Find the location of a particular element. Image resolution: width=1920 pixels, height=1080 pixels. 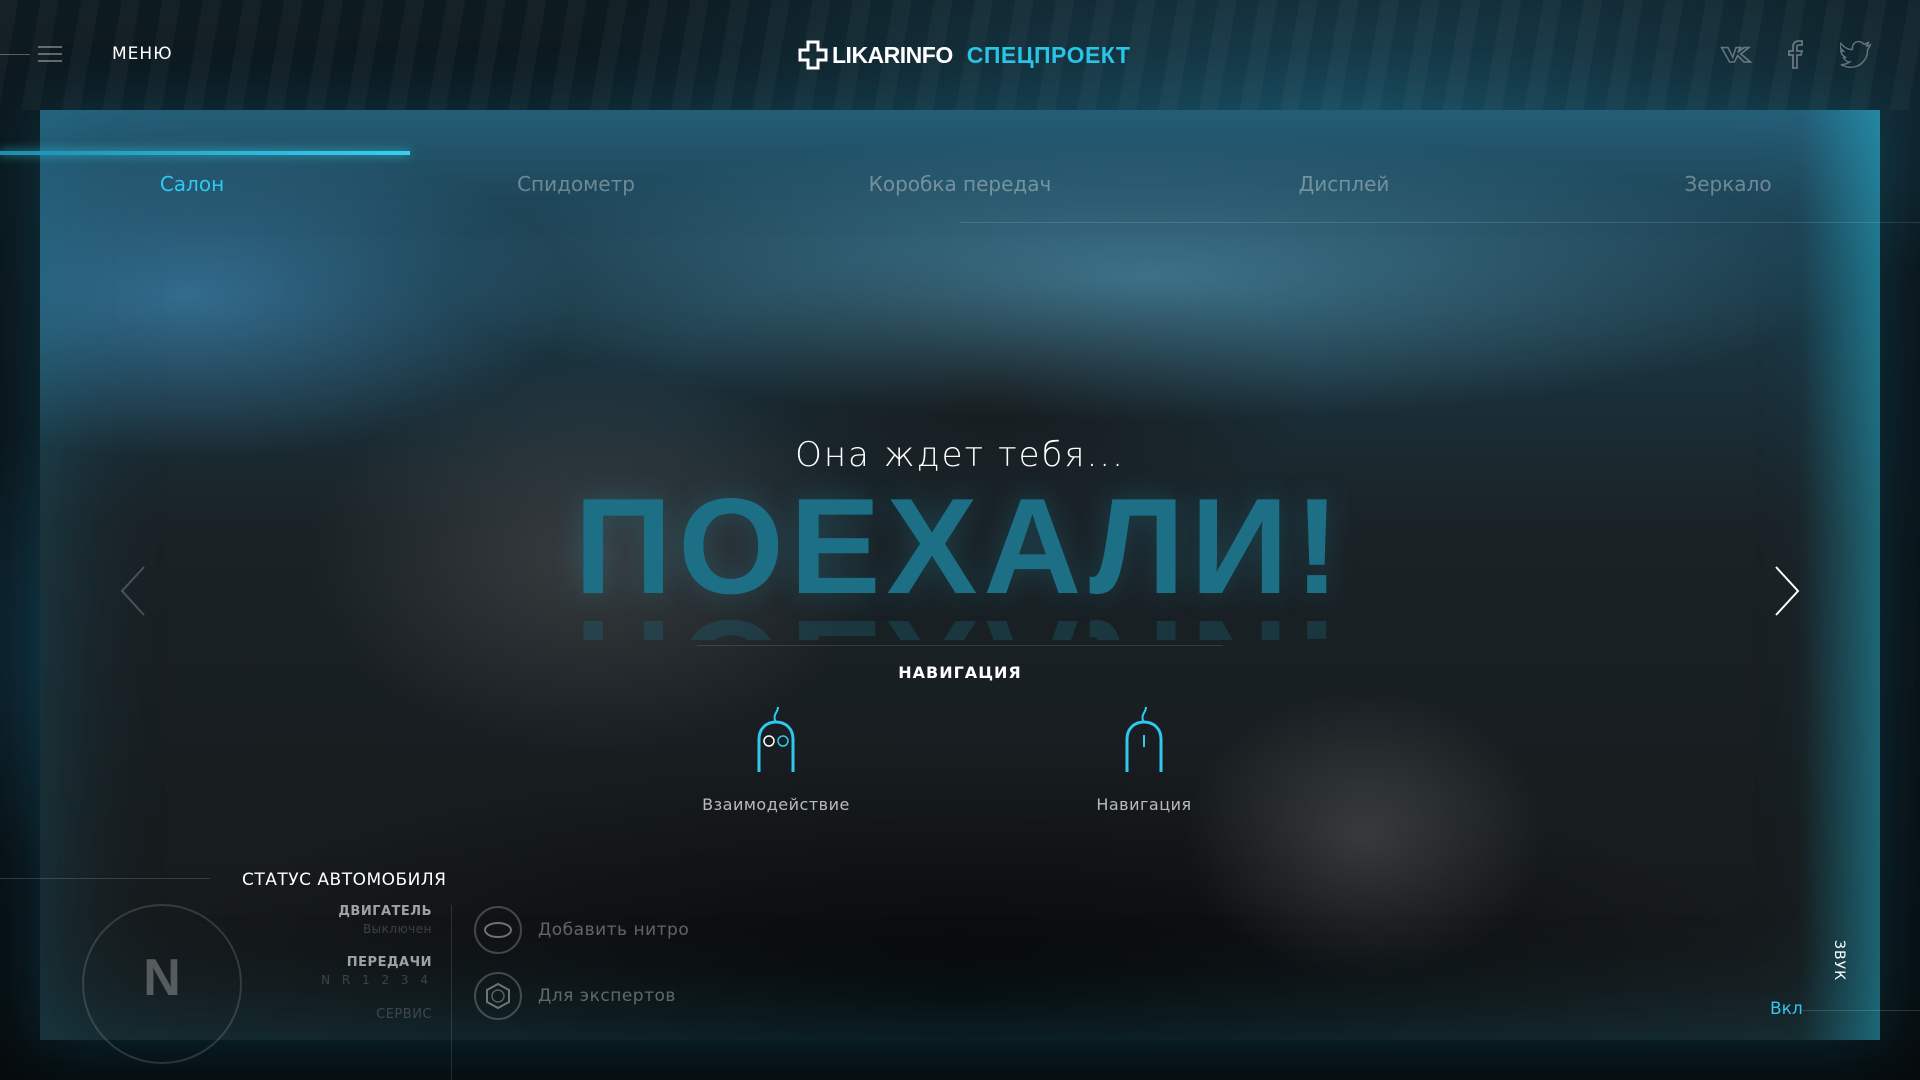

menu-divider is located at coordinates (15, 54).